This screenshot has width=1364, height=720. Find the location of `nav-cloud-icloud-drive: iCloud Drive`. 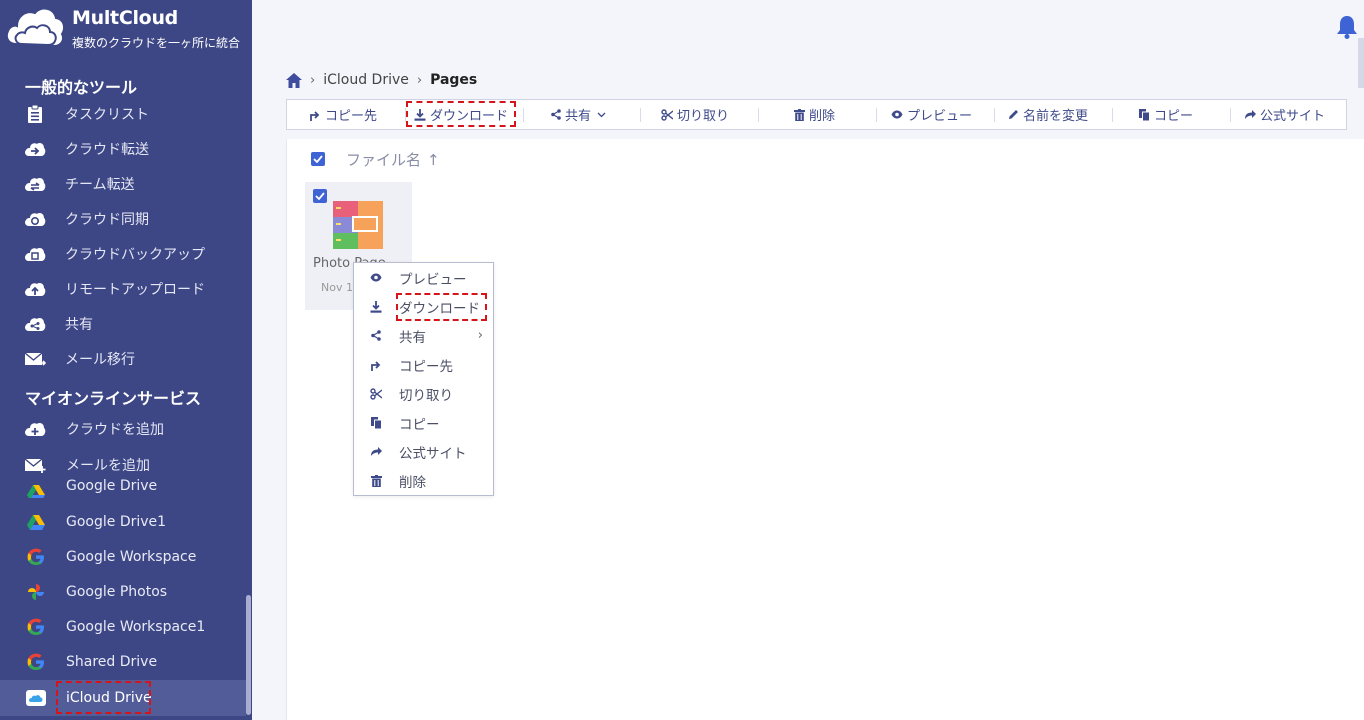

nav-cloud-icloud-drive: iCloud Drive is located at coordinates (123, 698).